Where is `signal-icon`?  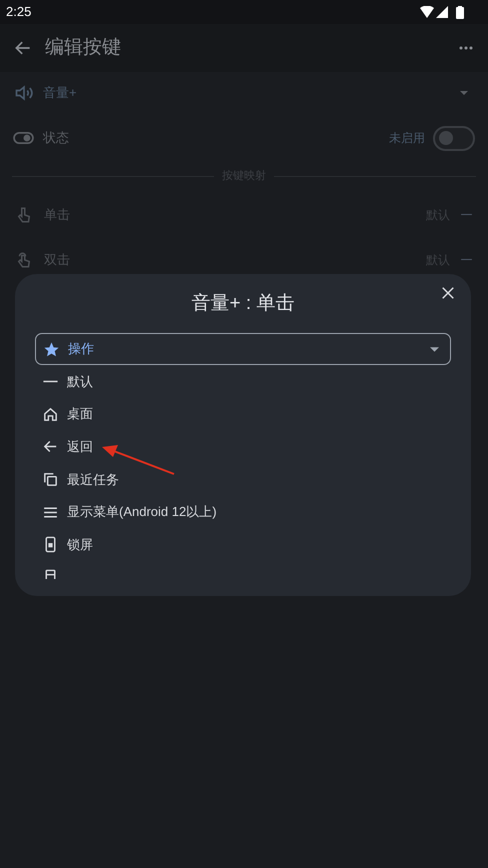
signal-icon is located at coordinates (442, 12).